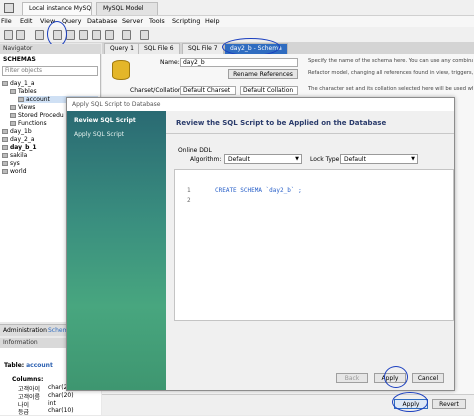 The width and height of the screenshot is (474, 416). Describe the element at coordinates (122, 48) in the screenshot. I see `tab-query-1: Query 1` at that location.